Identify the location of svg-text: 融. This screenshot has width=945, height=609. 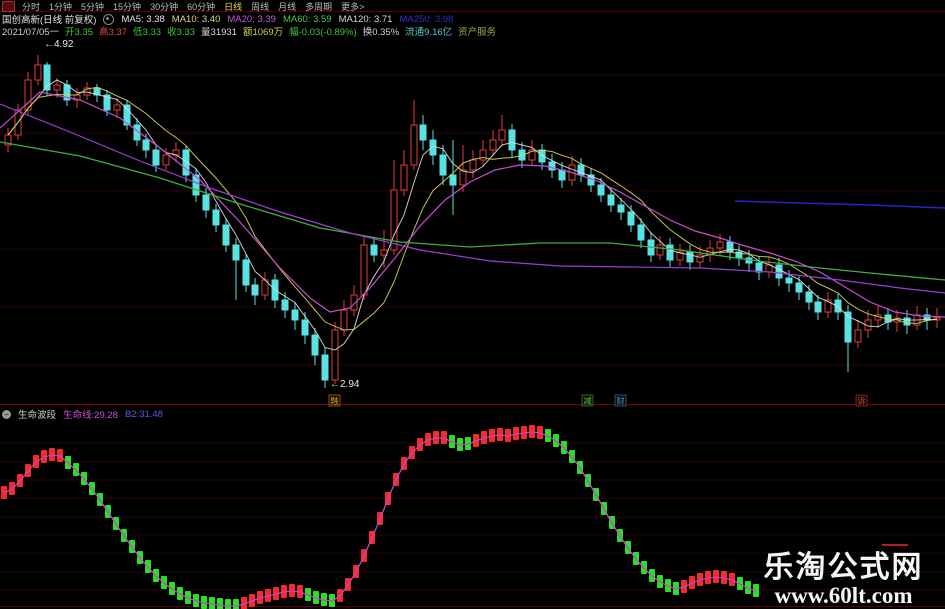
(334, 401).